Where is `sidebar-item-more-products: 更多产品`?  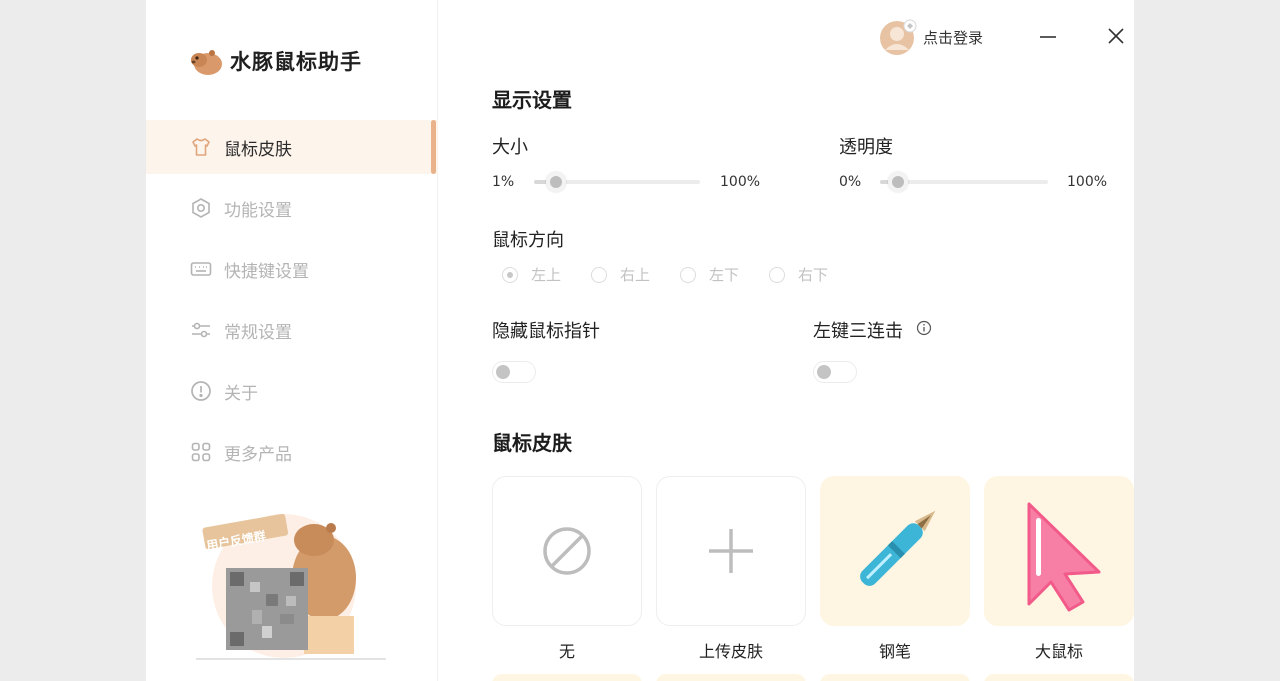
sidebar-item-more-products: 更多产品 is located at coordinates (292, 452).